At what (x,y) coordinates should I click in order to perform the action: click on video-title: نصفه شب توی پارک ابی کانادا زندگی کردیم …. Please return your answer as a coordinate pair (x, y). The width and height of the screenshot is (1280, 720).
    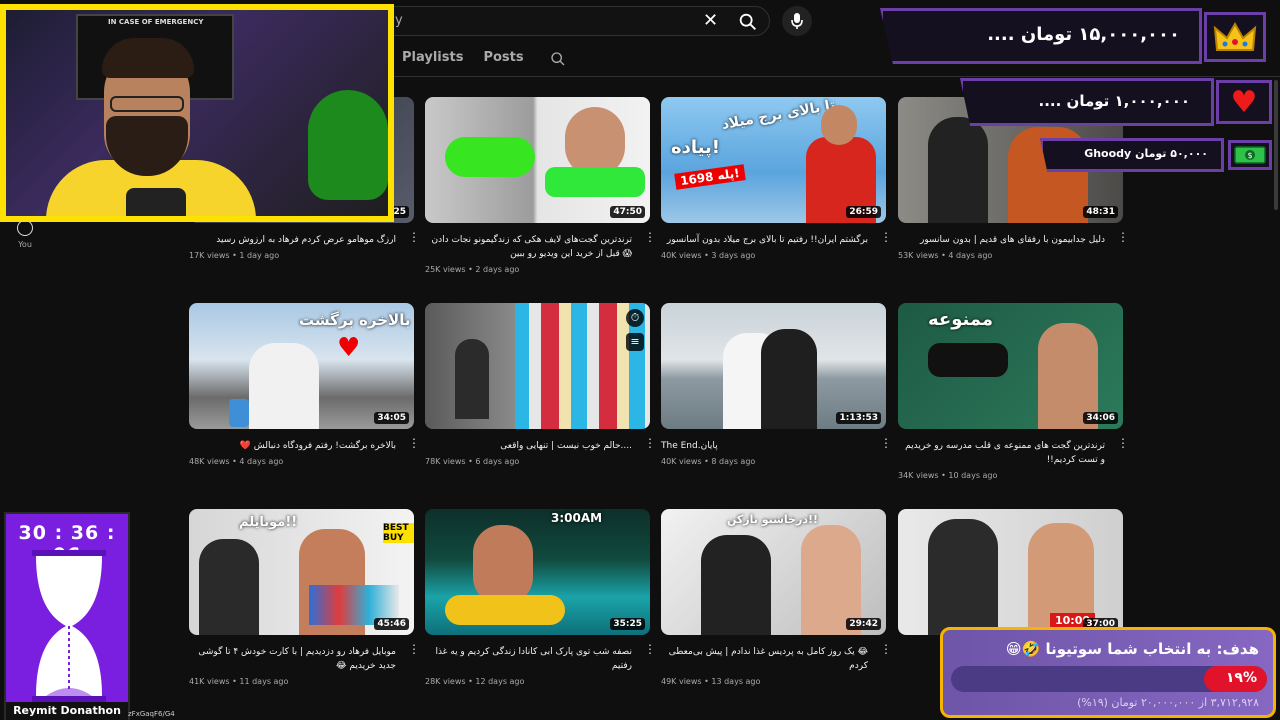
    Looking at the image, I should click on (537, 659).